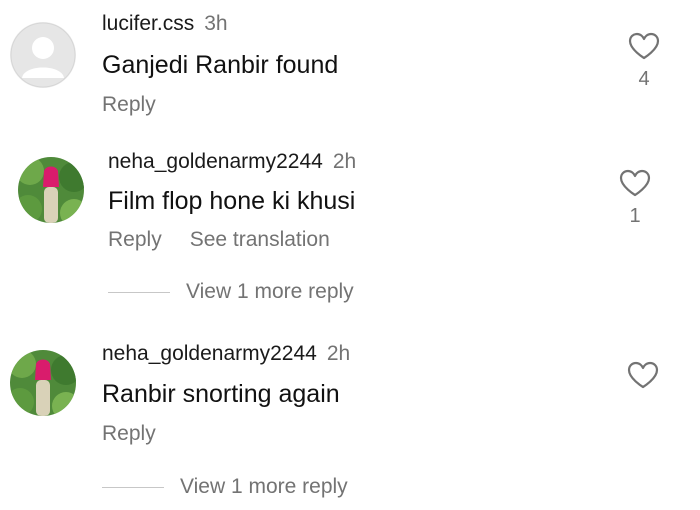 The width and height of the screenshot is (700, 510). What do you see at coordinates (644, 61) in the screenshot?
I see `like-control: 4` at bounding box center [644, 61].